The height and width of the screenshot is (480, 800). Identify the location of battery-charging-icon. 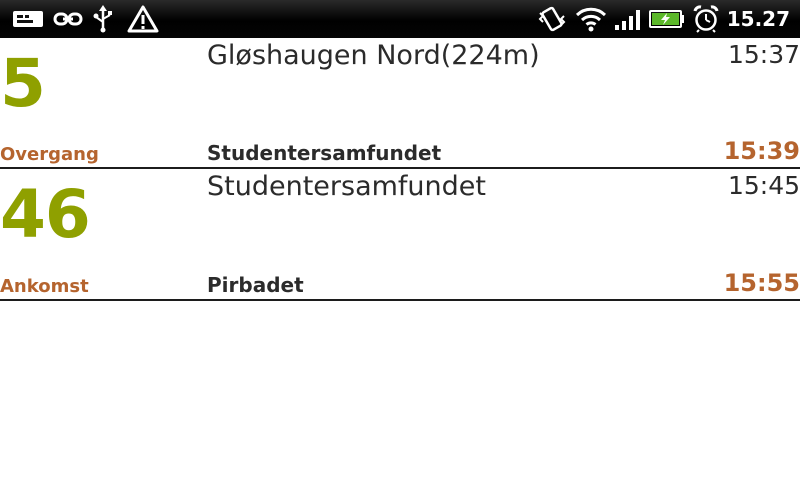
(667, 19).